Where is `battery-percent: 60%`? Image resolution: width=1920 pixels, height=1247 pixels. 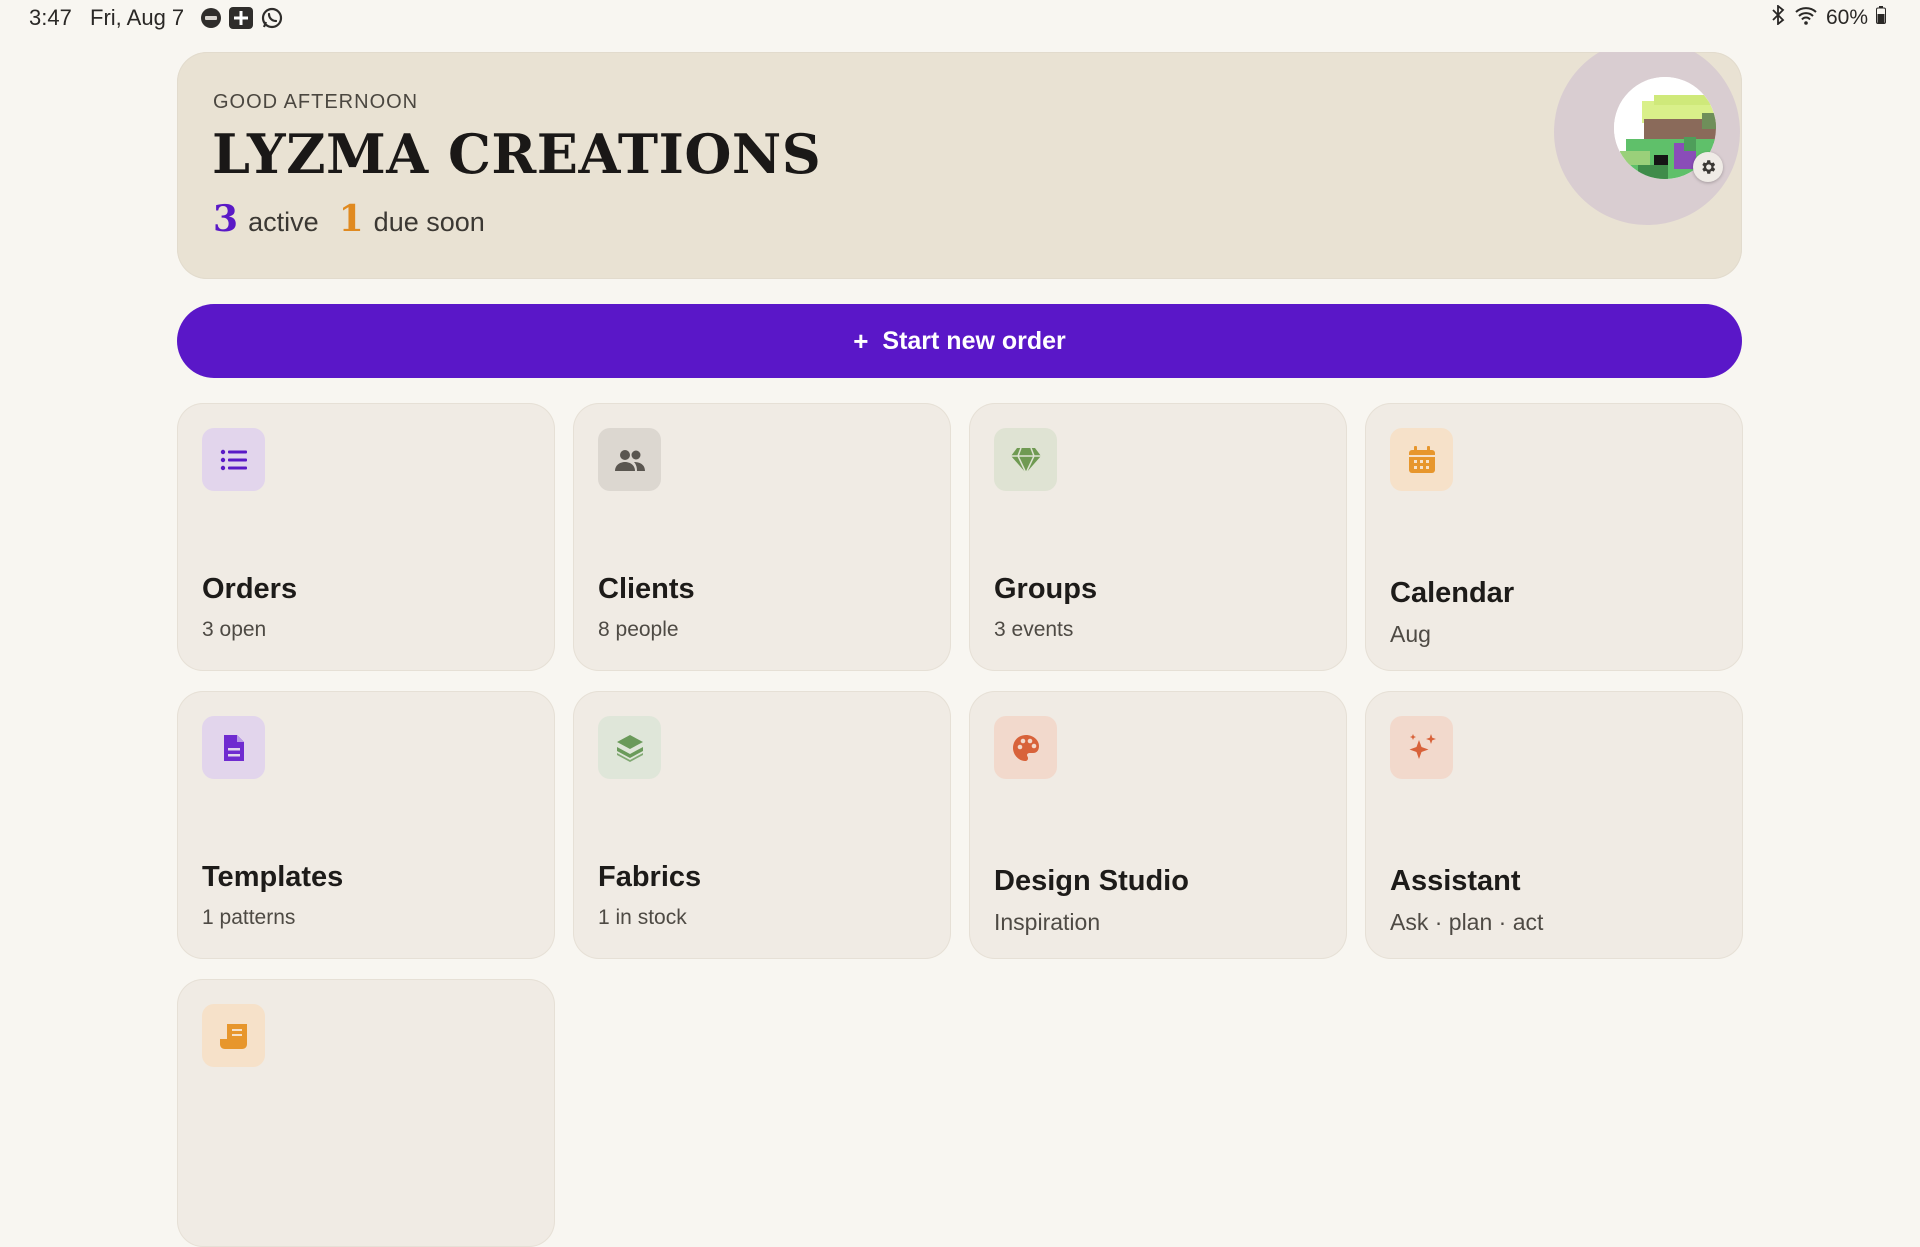
battery-percent: 60% is located at coordinates (1846, 17).